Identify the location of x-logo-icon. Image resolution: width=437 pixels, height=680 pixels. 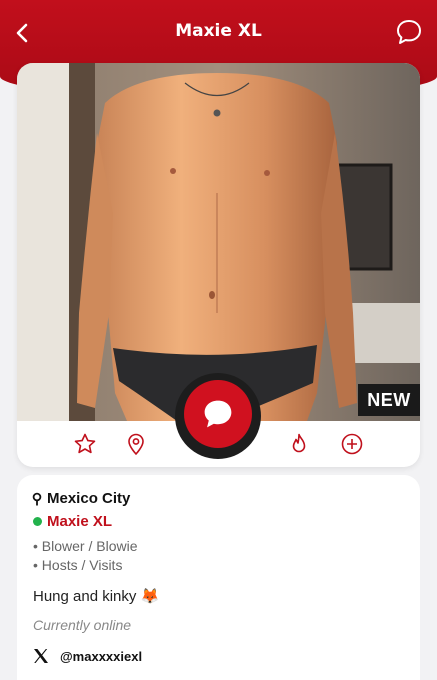
(41, 656).